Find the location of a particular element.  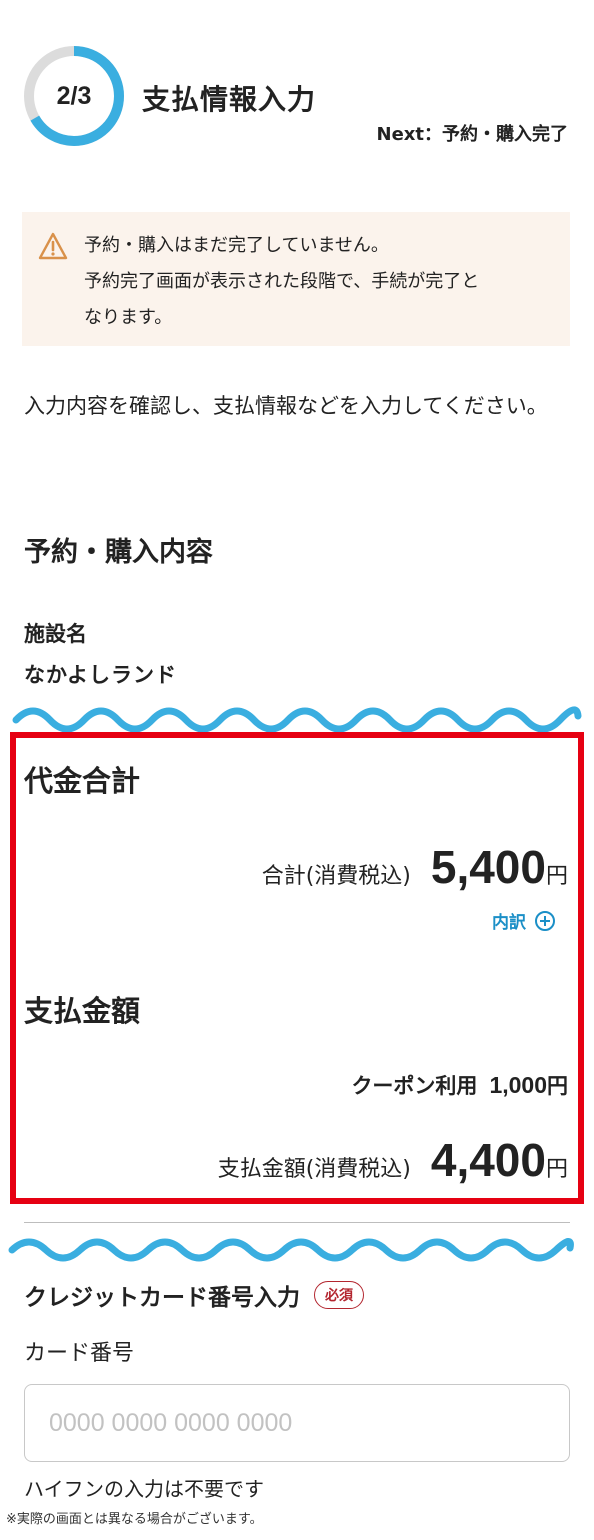

card-section-title: クレジットカード番号入力 必須 is located at coordinates (194, 1295).